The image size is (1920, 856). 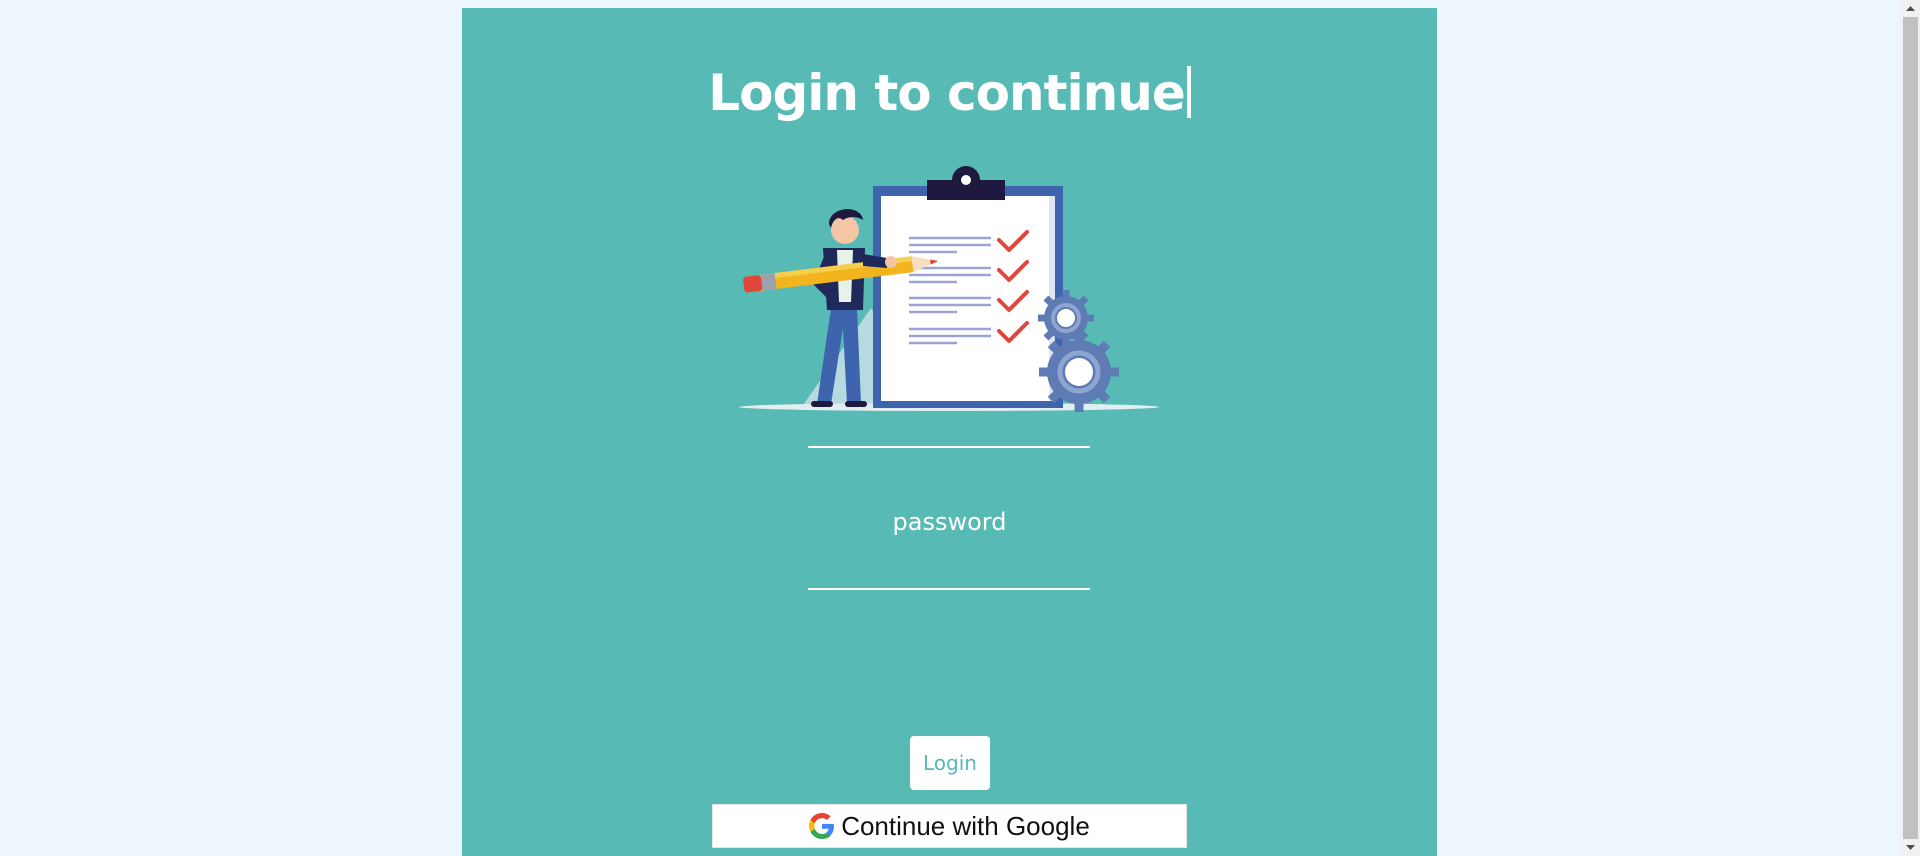 I want to click on login-button: Login, so click(x=950, y=763).